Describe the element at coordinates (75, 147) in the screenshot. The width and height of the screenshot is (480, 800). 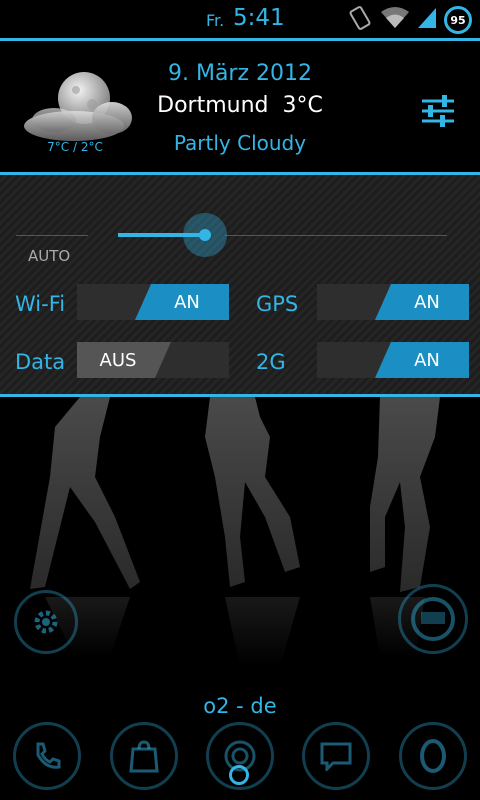
I see `min-max-temperature: 7°C / 2°C` at that location.